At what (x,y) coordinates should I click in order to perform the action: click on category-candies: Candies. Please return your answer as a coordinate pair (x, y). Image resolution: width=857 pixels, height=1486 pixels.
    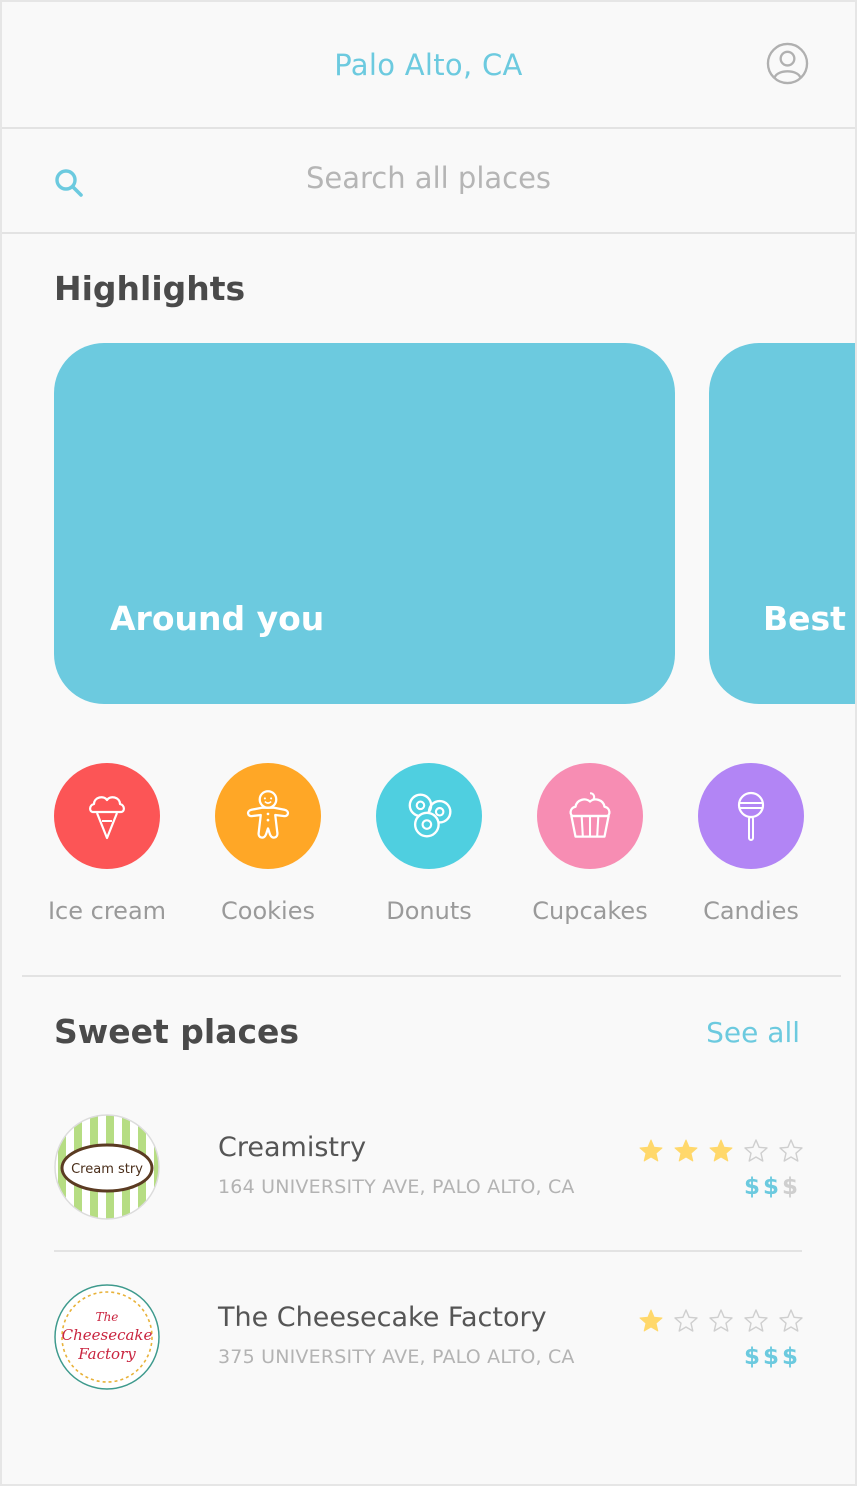
    Looking at the image, I should click on (751, 844).